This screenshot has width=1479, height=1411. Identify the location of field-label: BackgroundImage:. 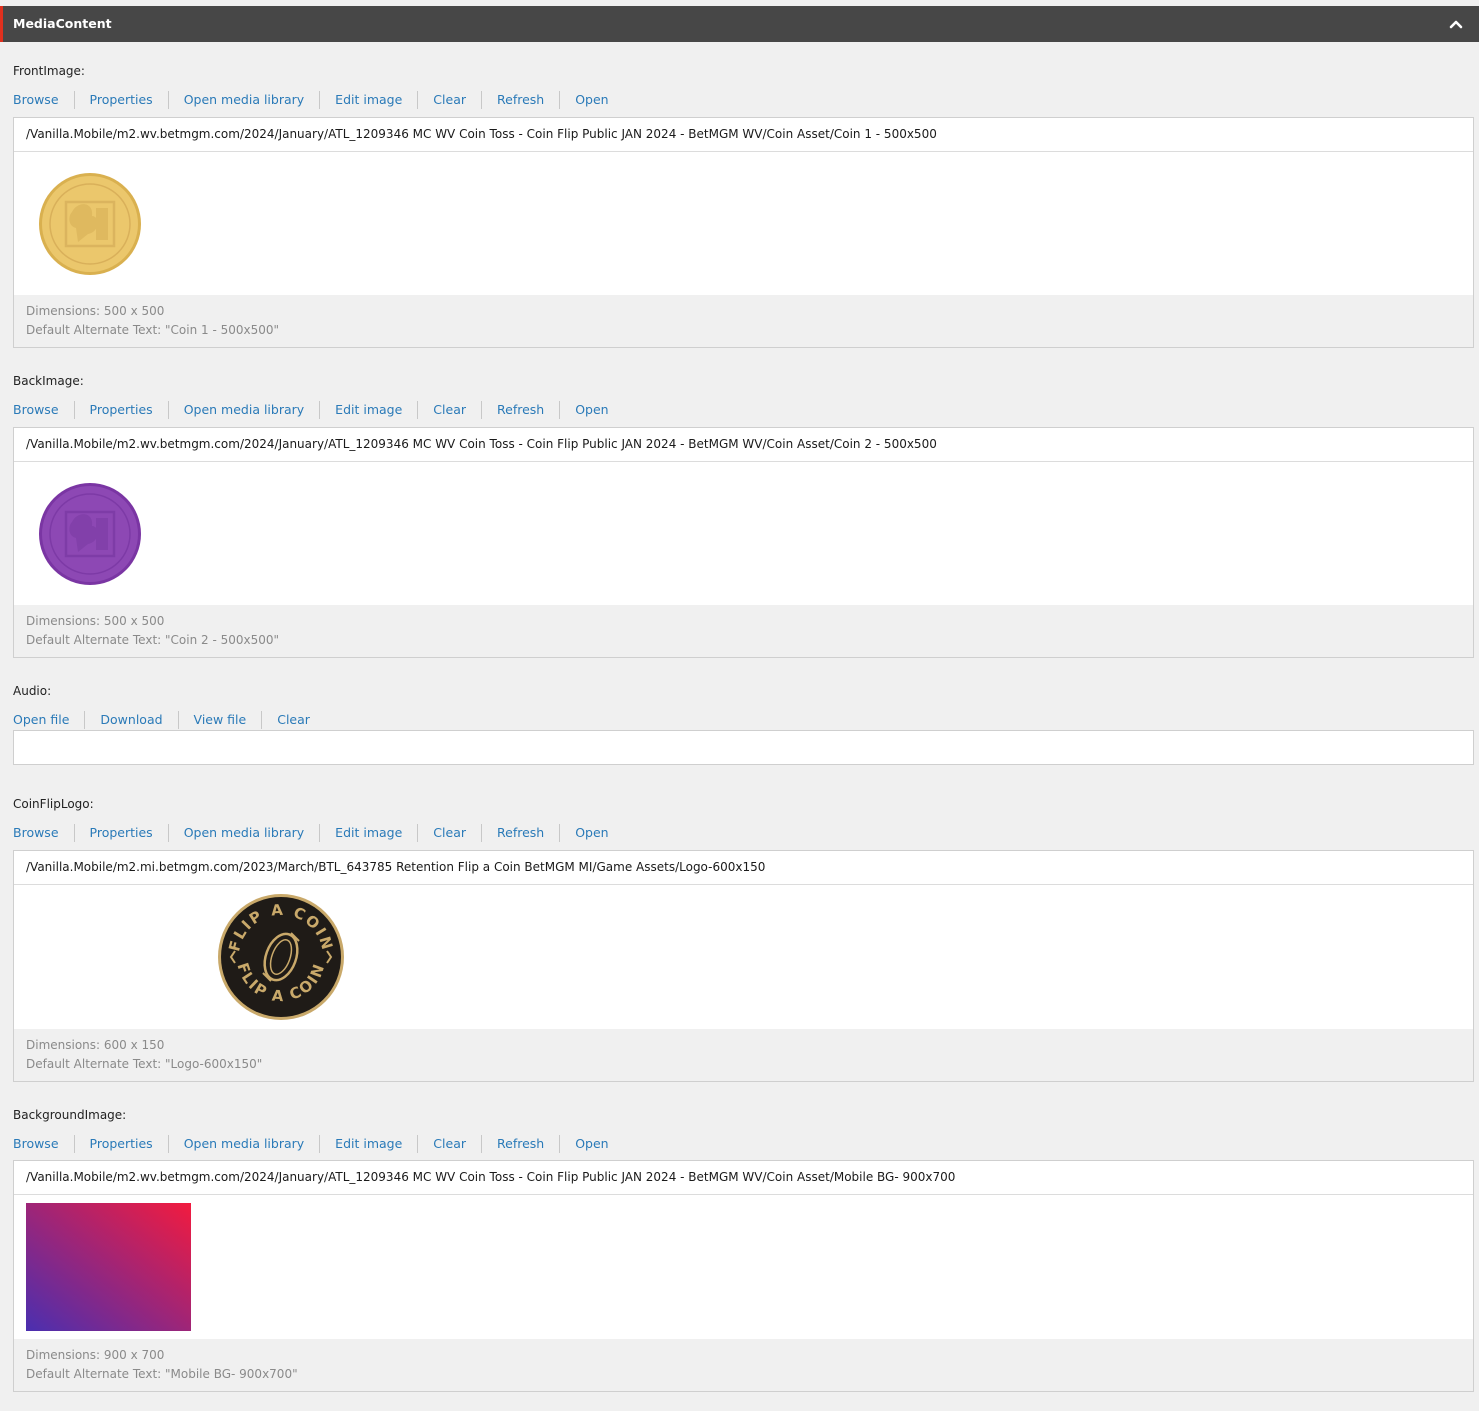
(70, 1115).